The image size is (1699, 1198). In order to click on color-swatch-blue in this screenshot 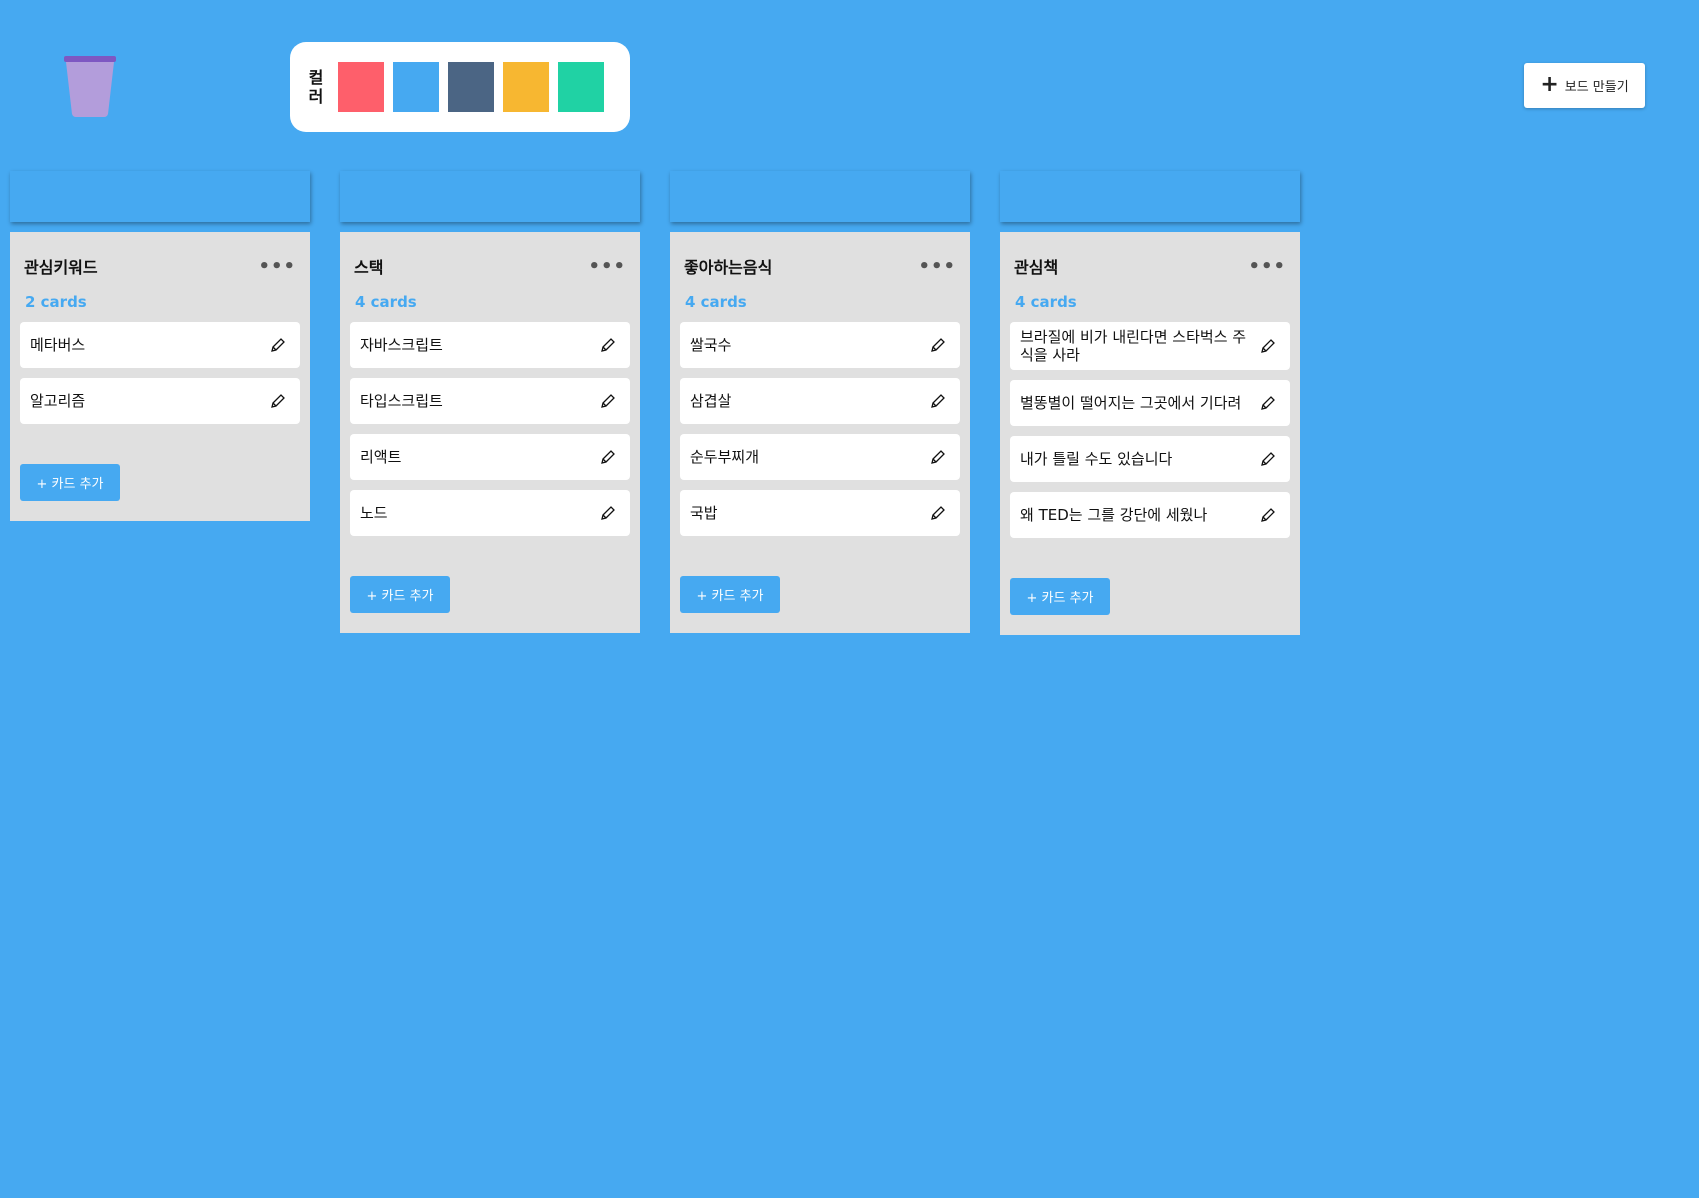, I will do `click(416, 87)`.